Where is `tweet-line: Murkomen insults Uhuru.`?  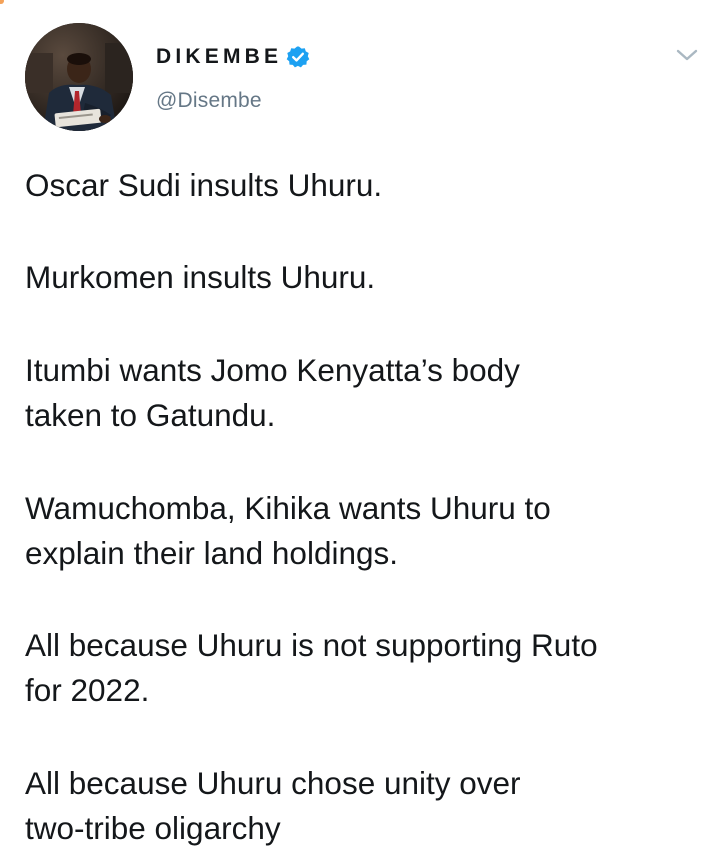
tweet-line: Murkomen insults Uhuru. is located at coordinates (200, 277).